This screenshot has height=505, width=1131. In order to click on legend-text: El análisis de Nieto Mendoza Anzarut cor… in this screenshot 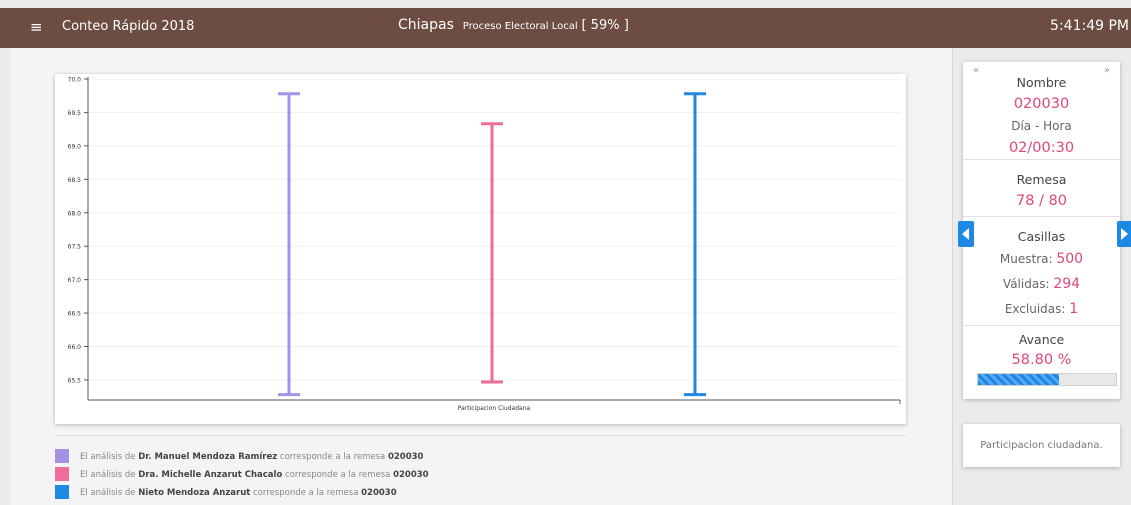, I will do `click(238, 493)`.